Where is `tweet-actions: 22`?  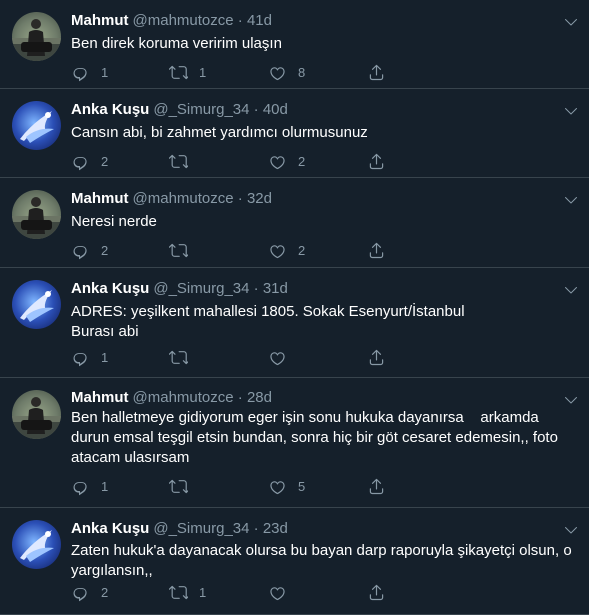 tweet-actions: 22 is located at coordinates (231, 250).